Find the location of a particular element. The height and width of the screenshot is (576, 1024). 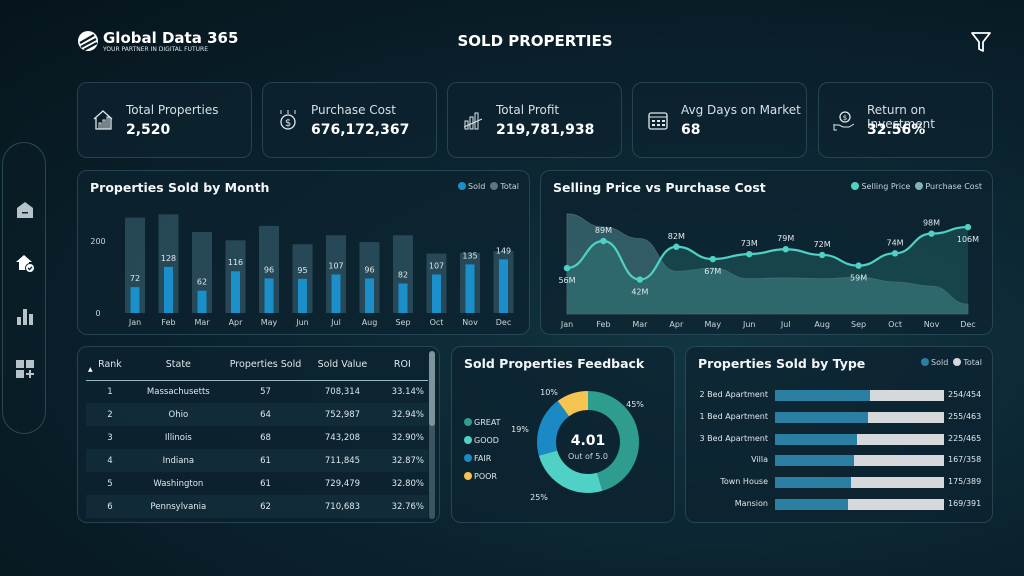

x-tick-label: Apr is located at coordinates (236, 322).